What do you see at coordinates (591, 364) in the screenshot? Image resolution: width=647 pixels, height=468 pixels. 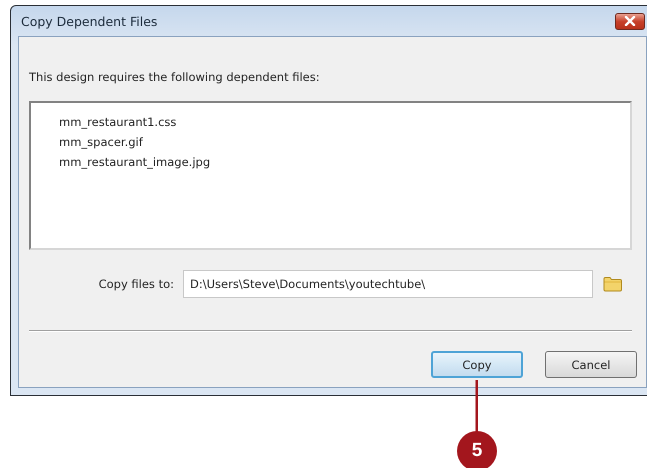 I see `cancel-button: Cancel` at bounding box center [591, 364].